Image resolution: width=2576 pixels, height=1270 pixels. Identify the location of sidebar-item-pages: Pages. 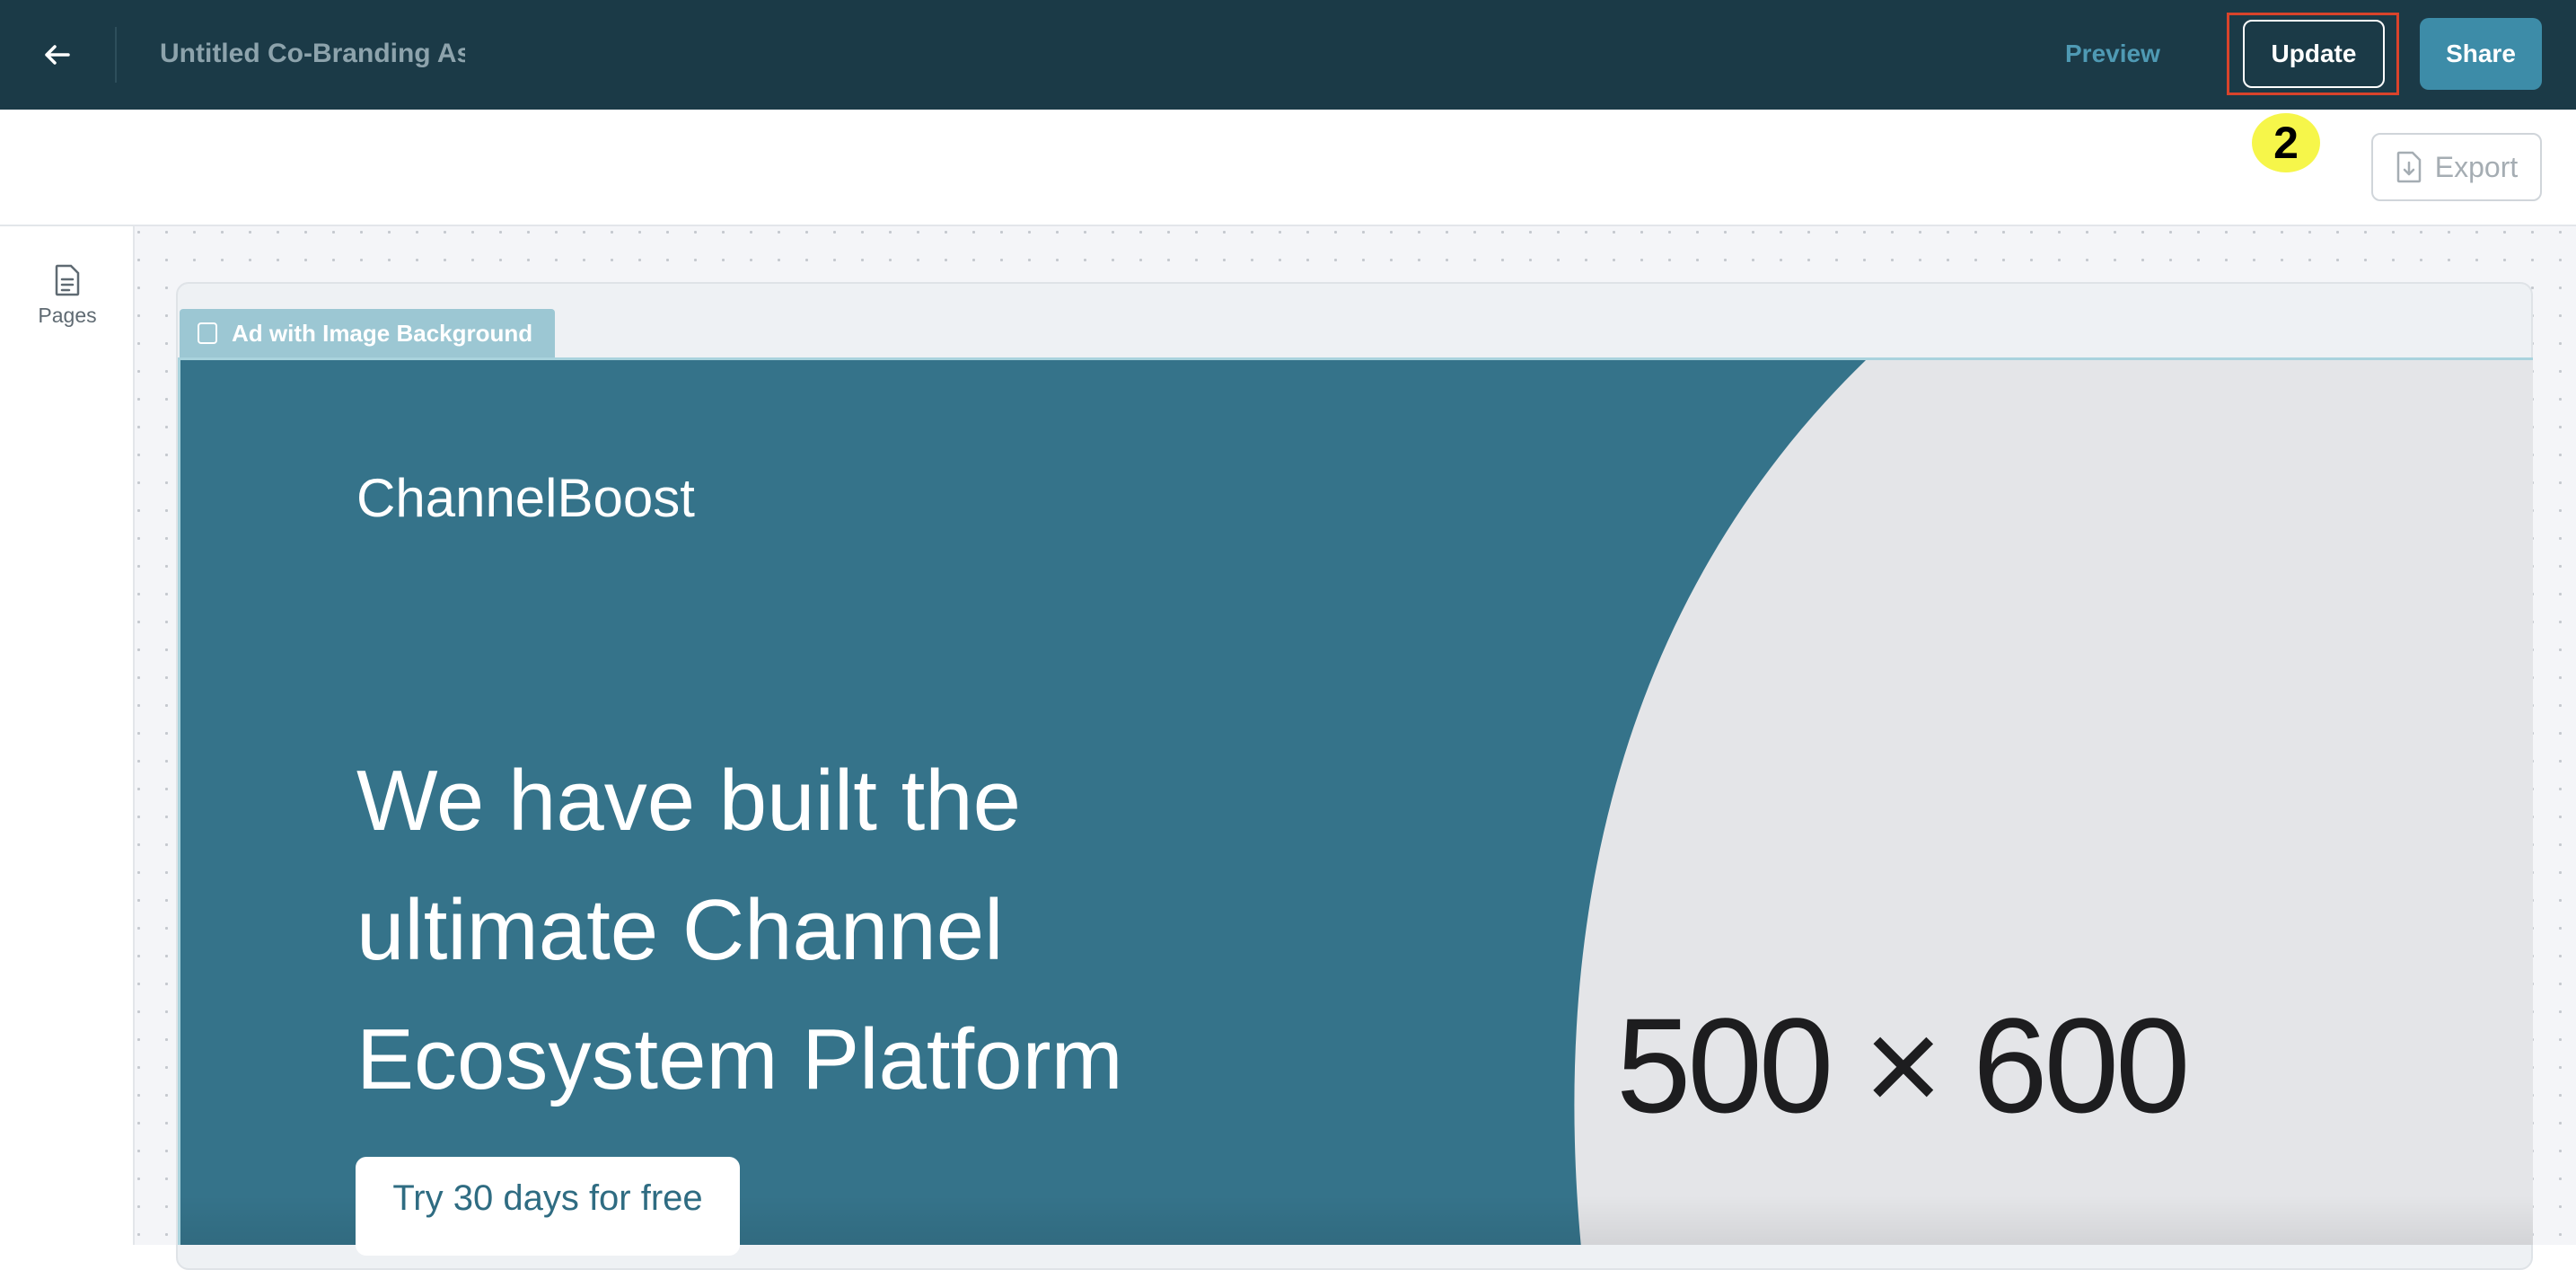
(67, 302).